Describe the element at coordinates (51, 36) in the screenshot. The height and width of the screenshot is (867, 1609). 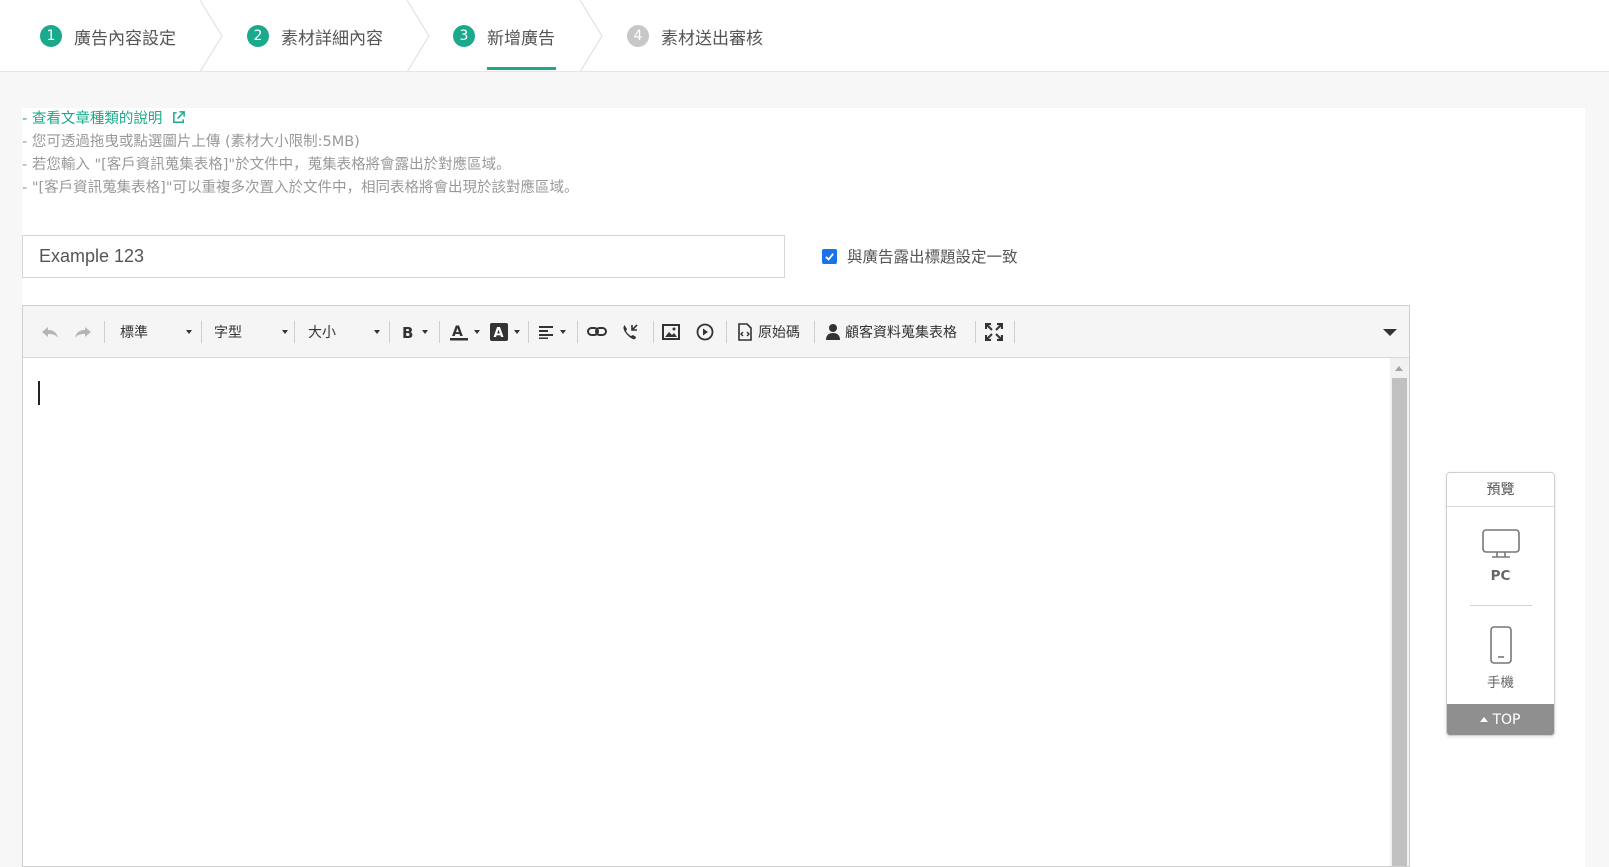
I see `step-number: 1` at that location.